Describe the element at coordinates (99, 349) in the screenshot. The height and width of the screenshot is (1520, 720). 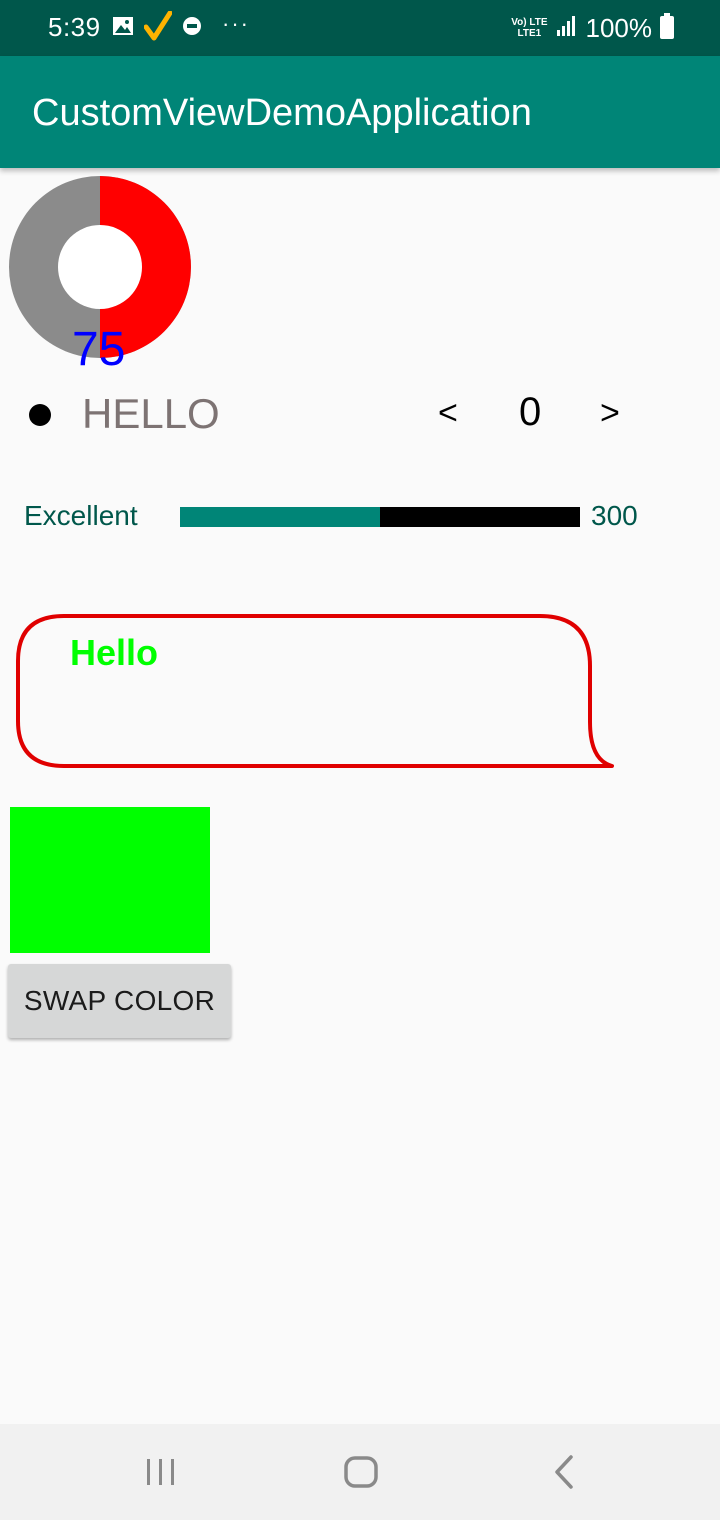
I see `donut-value: 75` at that location.